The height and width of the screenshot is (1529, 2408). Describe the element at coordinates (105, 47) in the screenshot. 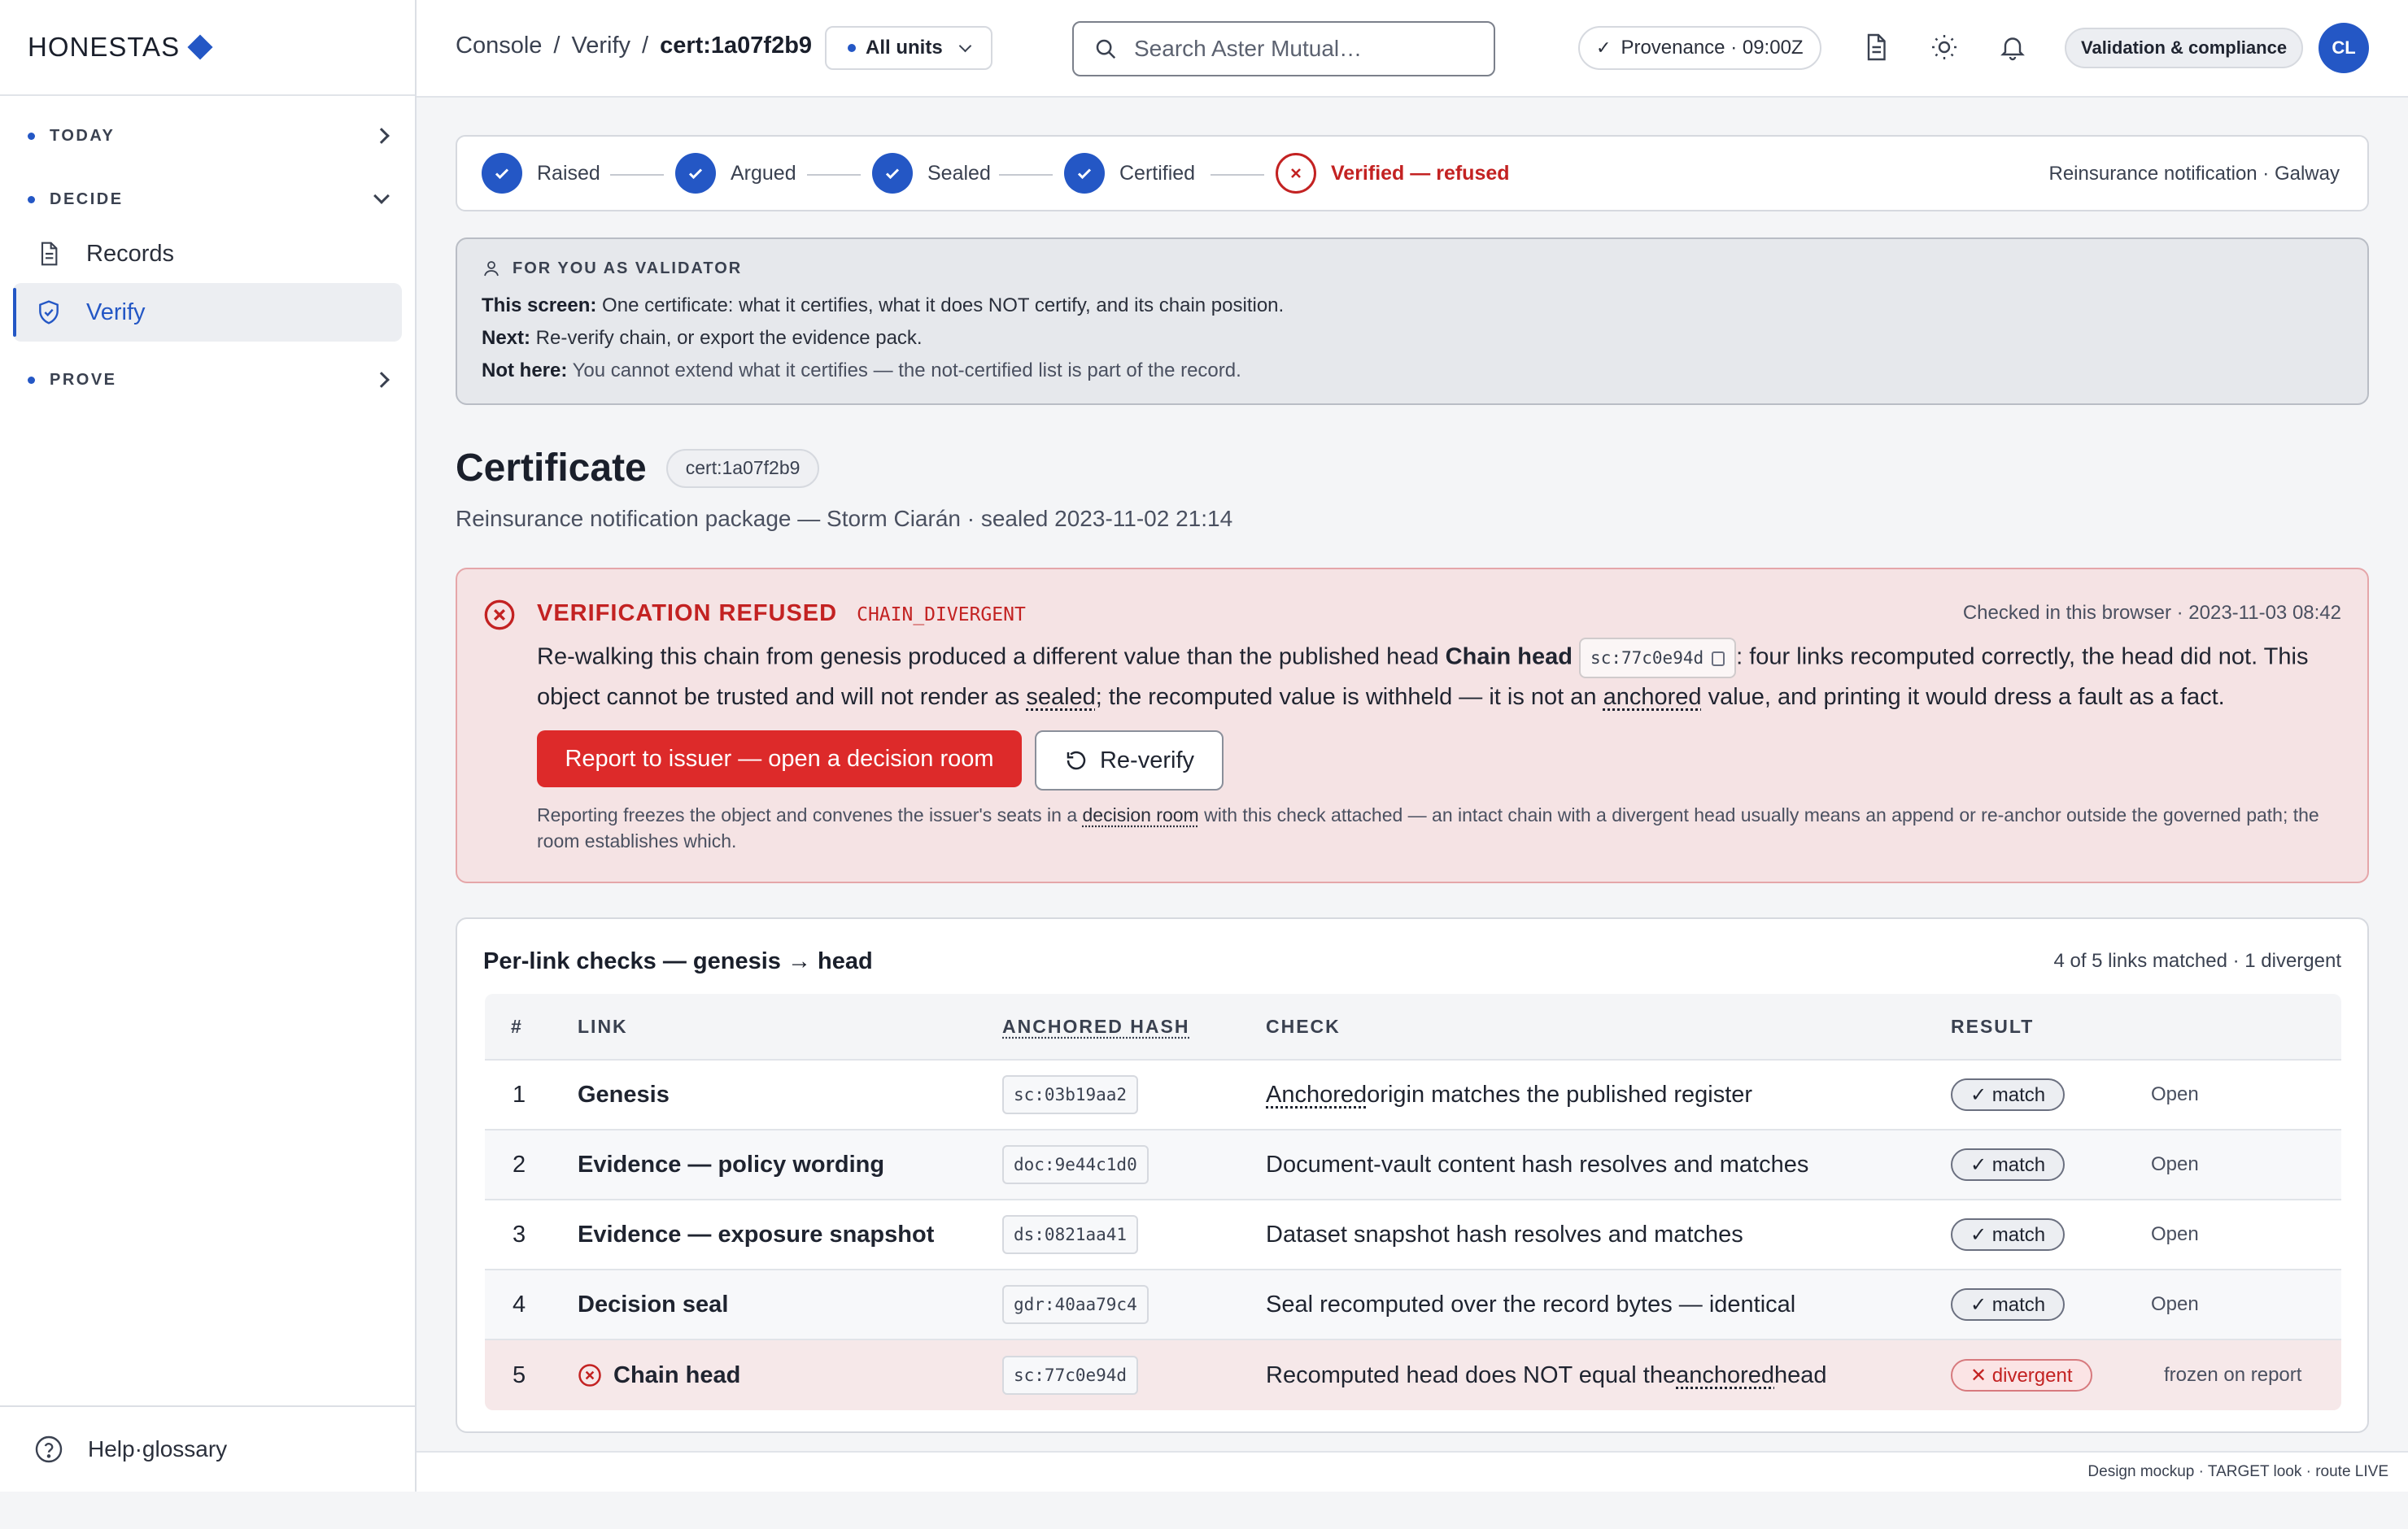

I see `brand-name: HONESTAS` at that location.